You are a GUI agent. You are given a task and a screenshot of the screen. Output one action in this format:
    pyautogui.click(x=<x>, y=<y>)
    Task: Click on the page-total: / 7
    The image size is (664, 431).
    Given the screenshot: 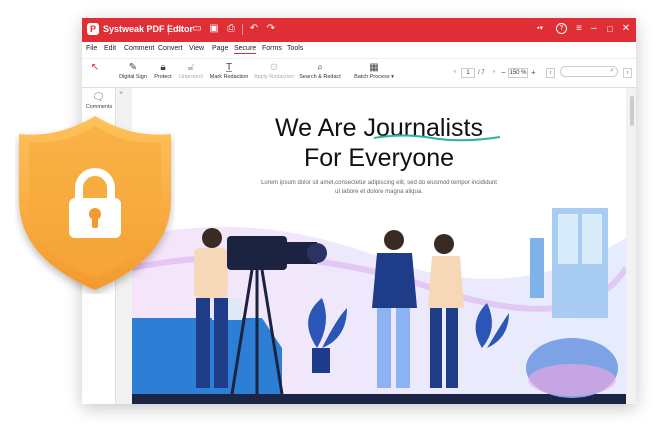 What is the action you would take?
    pyautogui.click(x=481, y=73)
    